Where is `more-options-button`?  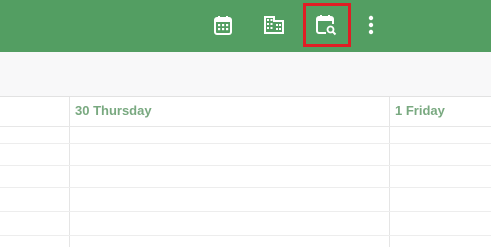 more-options-button is located at coordinates (371, 25).